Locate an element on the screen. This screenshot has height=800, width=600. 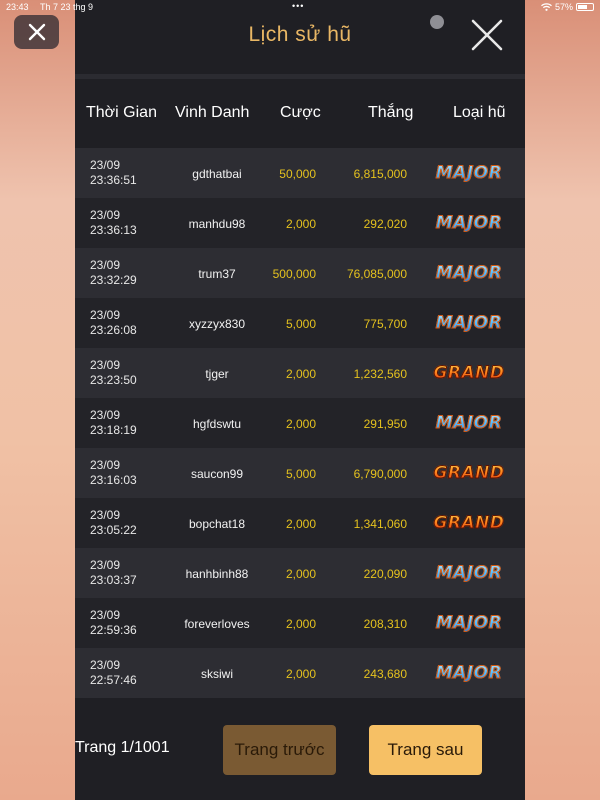
status-time: 23:43 is located at coordinates (17, 7).